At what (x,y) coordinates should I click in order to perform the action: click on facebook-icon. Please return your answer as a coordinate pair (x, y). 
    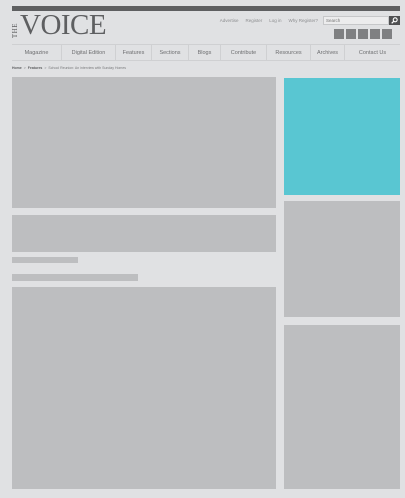
    Looking at the image, I should click on (339, 34).